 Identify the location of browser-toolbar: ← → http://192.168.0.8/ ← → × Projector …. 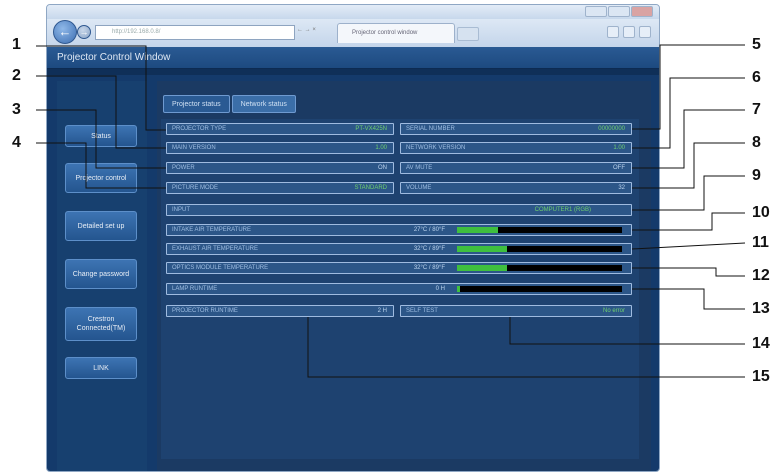
(353, 33).